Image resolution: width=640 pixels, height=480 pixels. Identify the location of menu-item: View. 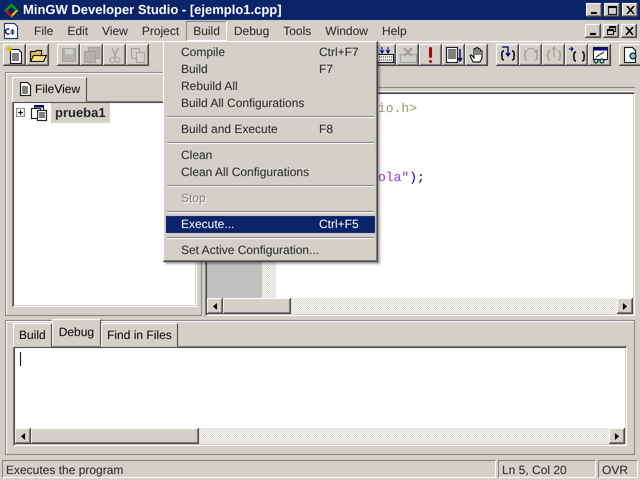
(115, 30).